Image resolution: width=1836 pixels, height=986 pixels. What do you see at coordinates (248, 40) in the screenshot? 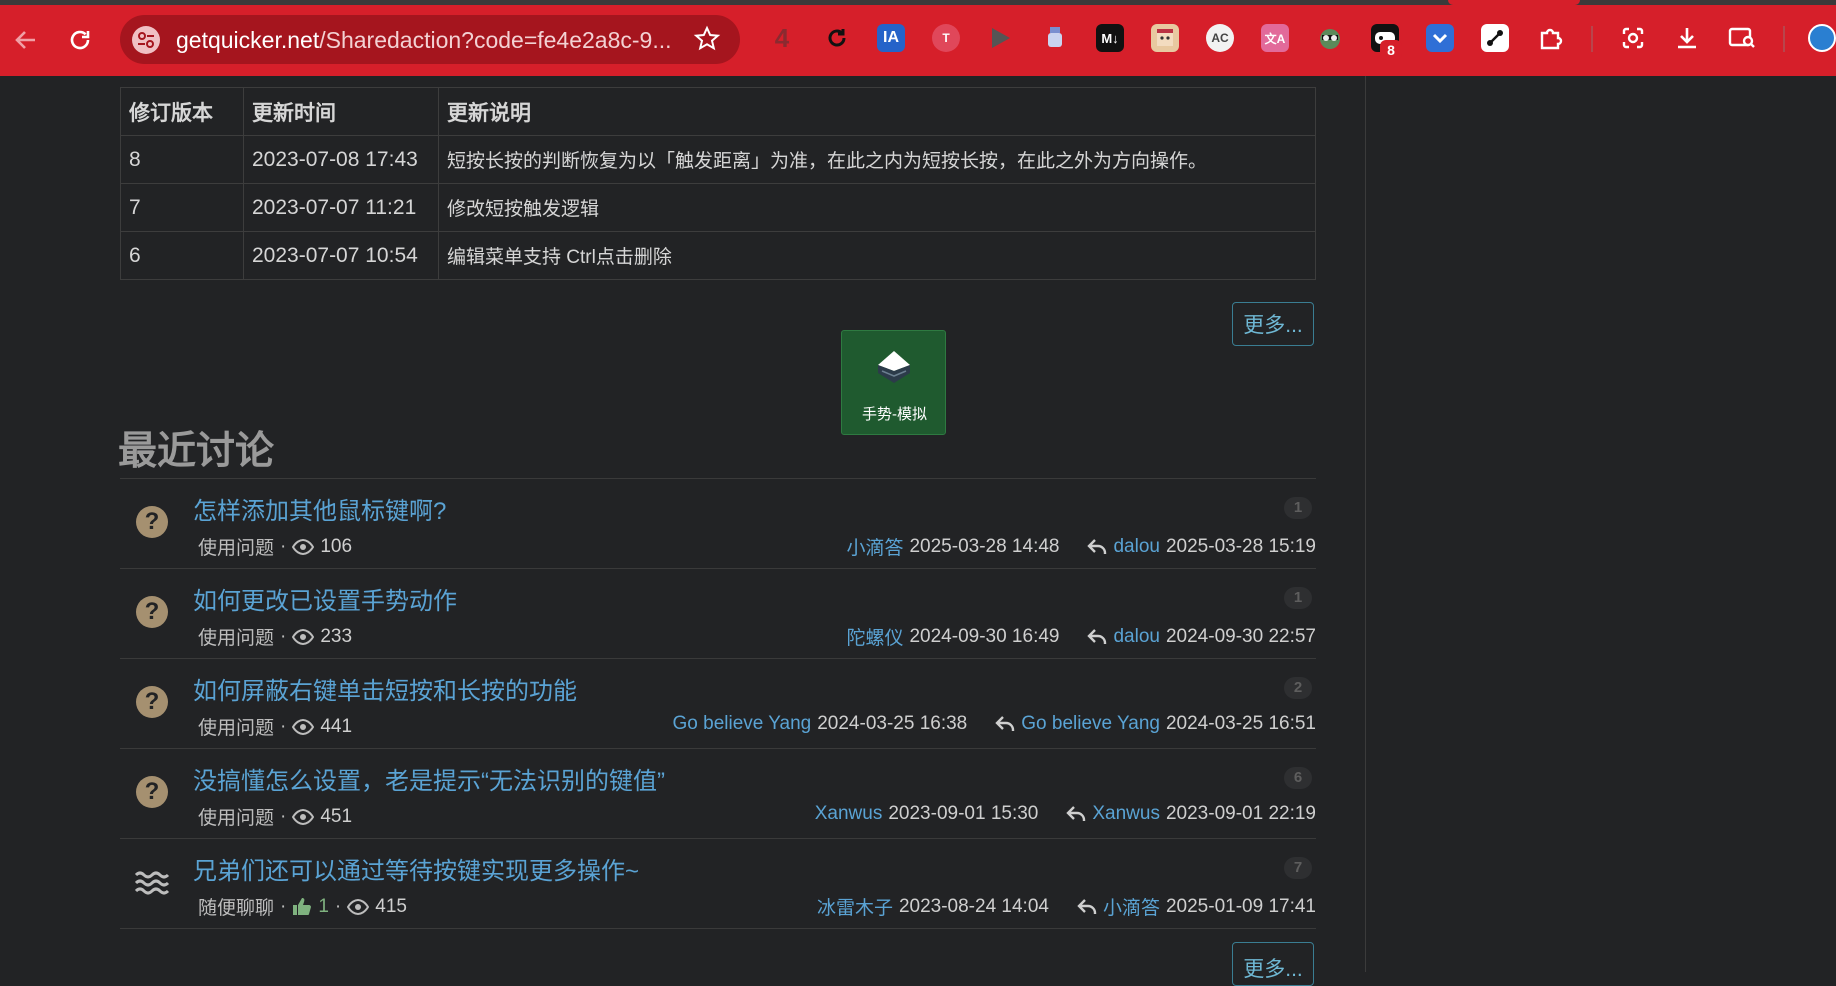
I see `url-host: getquicker.net` at bounding box center [248, 40].